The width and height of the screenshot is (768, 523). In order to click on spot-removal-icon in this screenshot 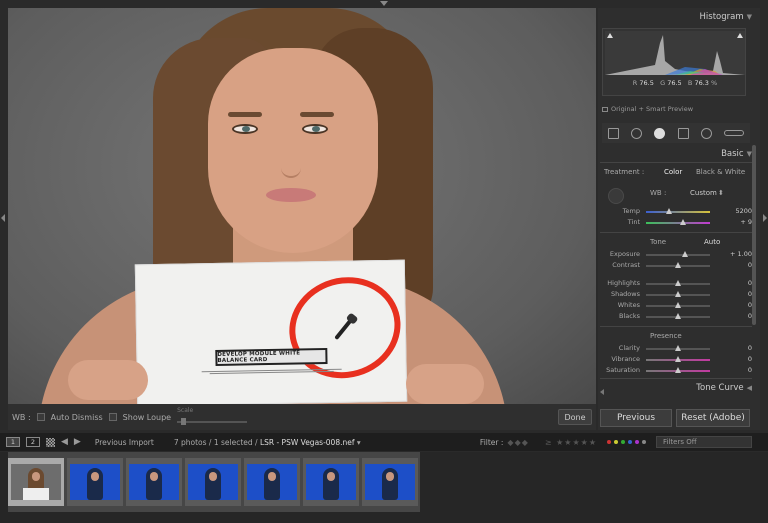, I will do `click(637, 133)`.